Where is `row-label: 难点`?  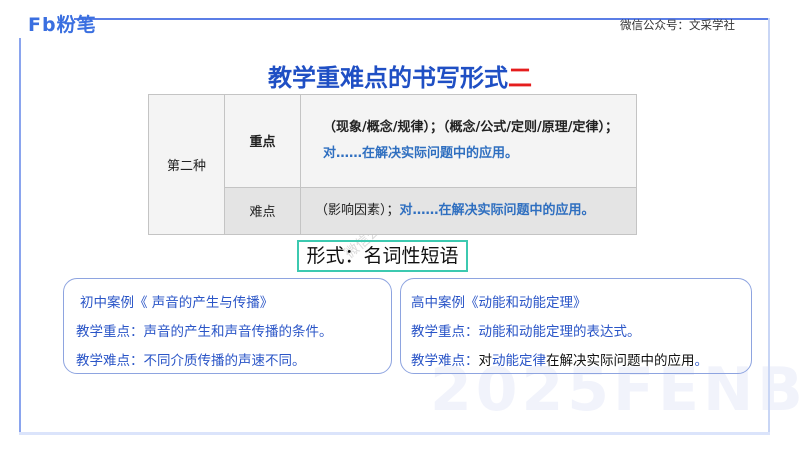
row-label: 难点 is located at coordinates (262, 211).